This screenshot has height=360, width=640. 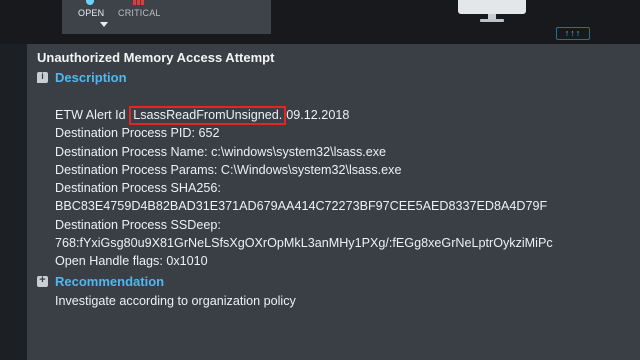 I want to click on description-heading: Description, so click(x=82, y=77).